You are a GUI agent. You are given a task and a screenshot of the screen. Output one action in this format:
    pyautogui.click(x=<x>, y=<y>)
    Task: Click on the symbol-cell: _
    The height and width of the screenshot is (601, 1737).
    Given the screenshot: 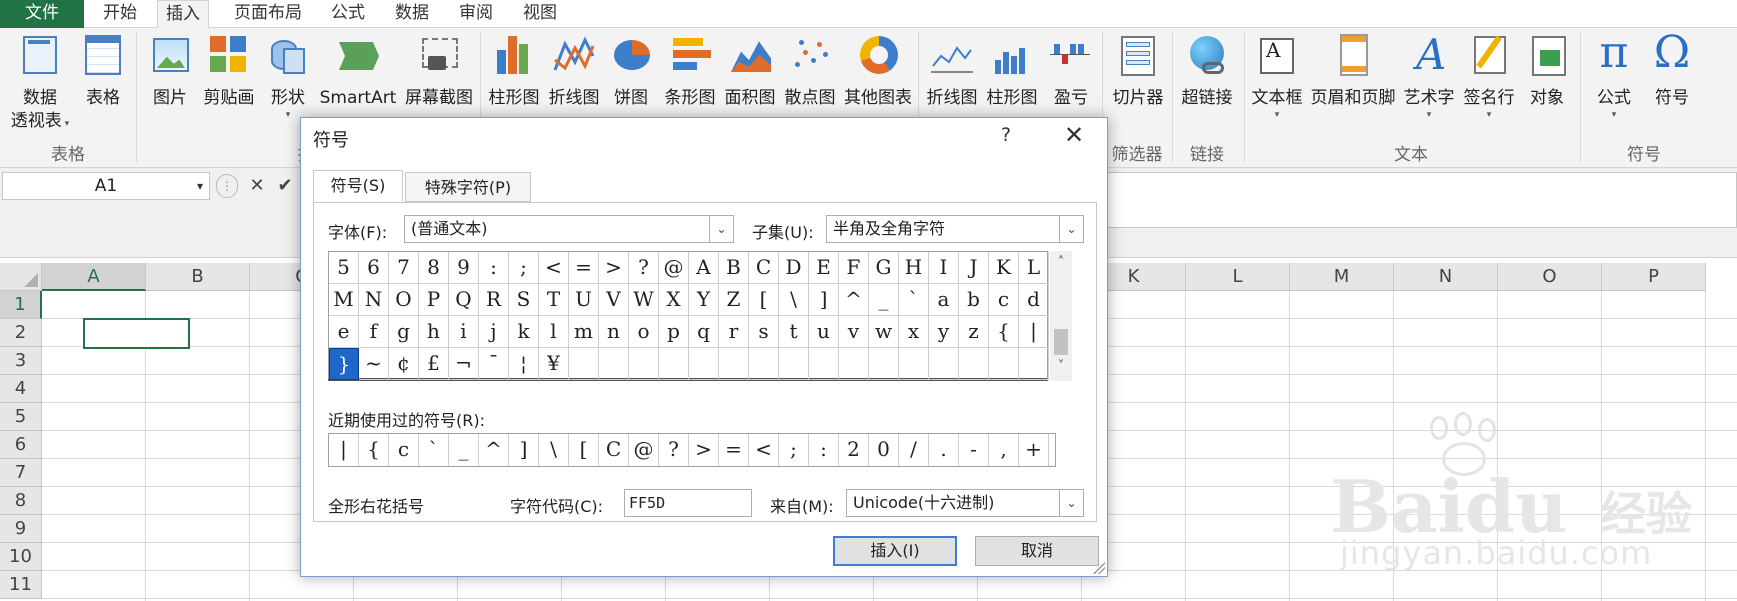 What is the action you would take?
    pyautogui.click(x=884, y=300)
    